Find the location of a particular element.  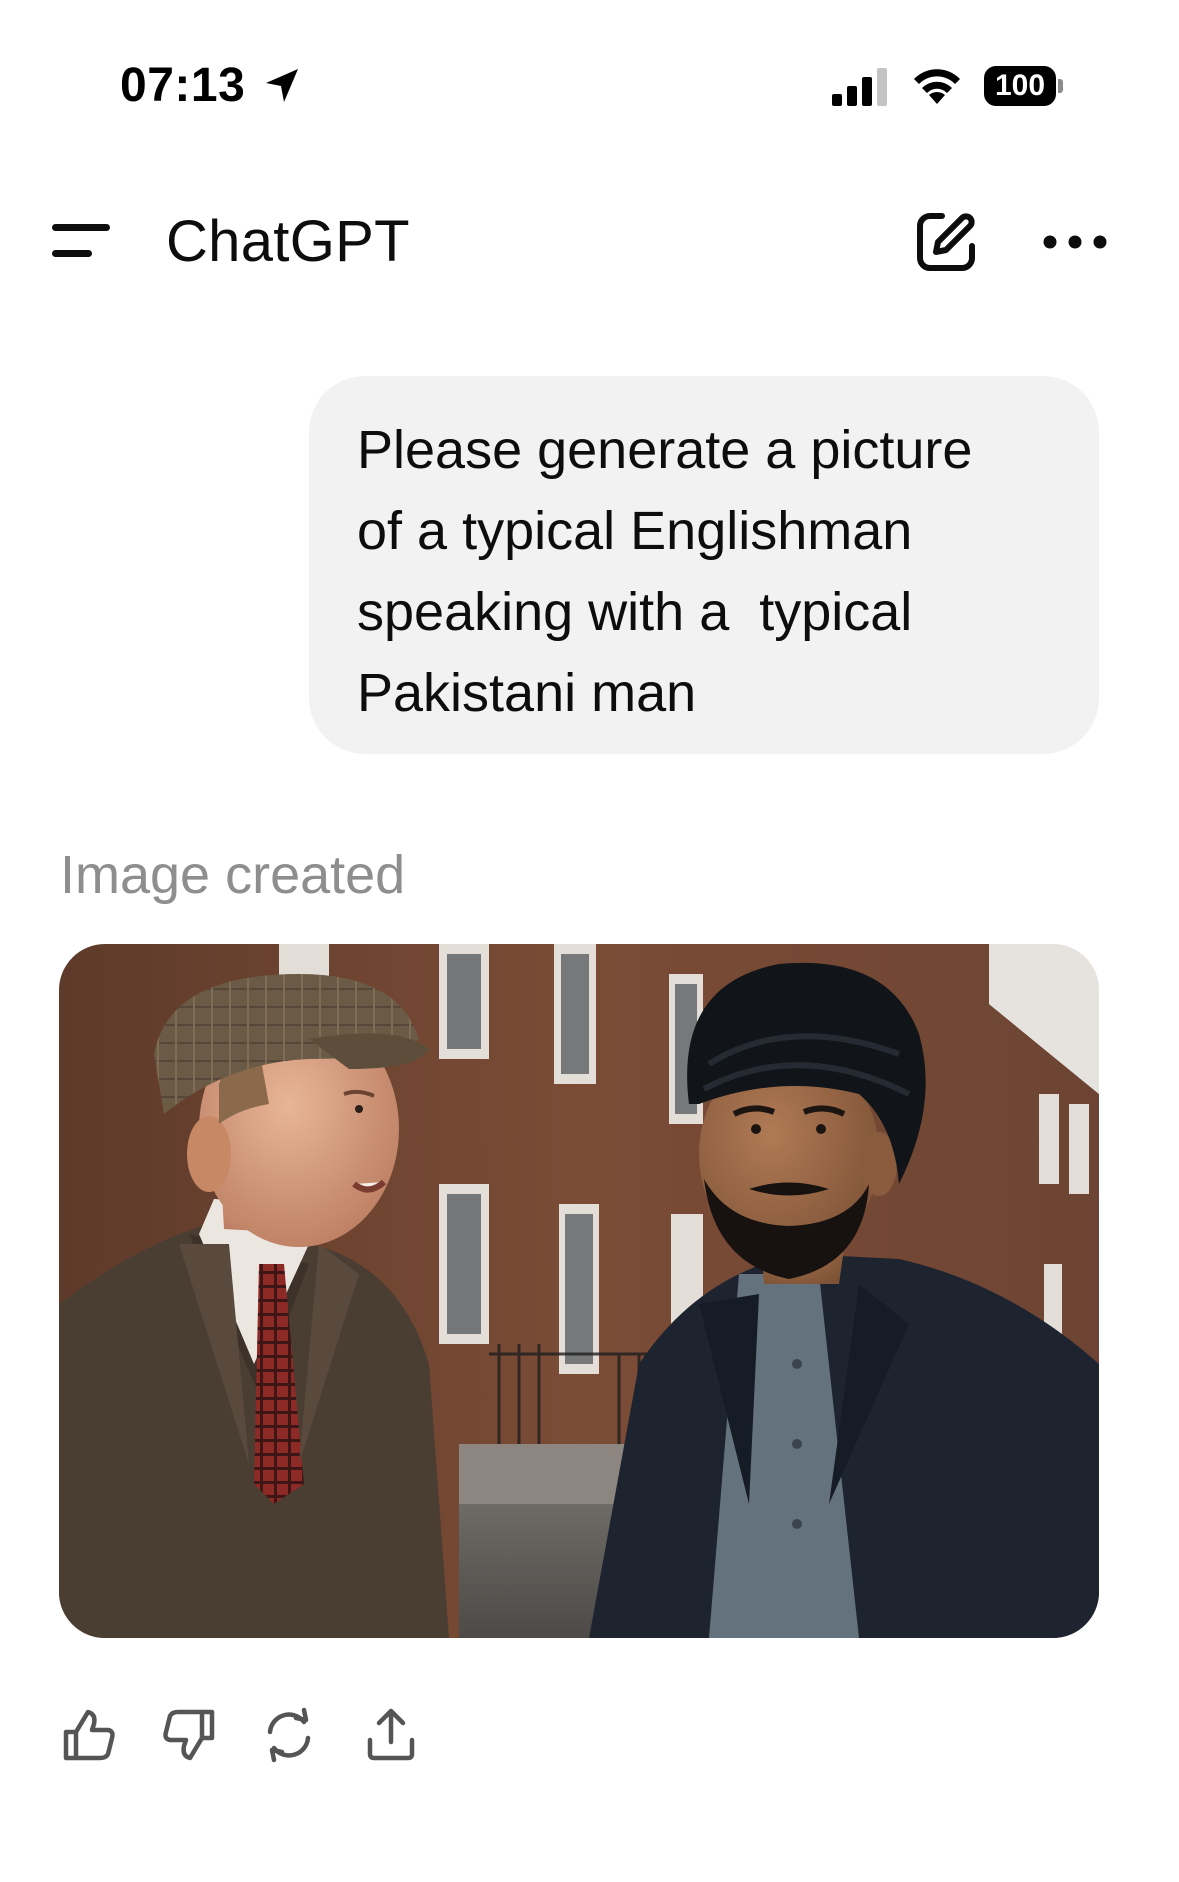

thumbs-up-button is located at coordinates (89, 1735).